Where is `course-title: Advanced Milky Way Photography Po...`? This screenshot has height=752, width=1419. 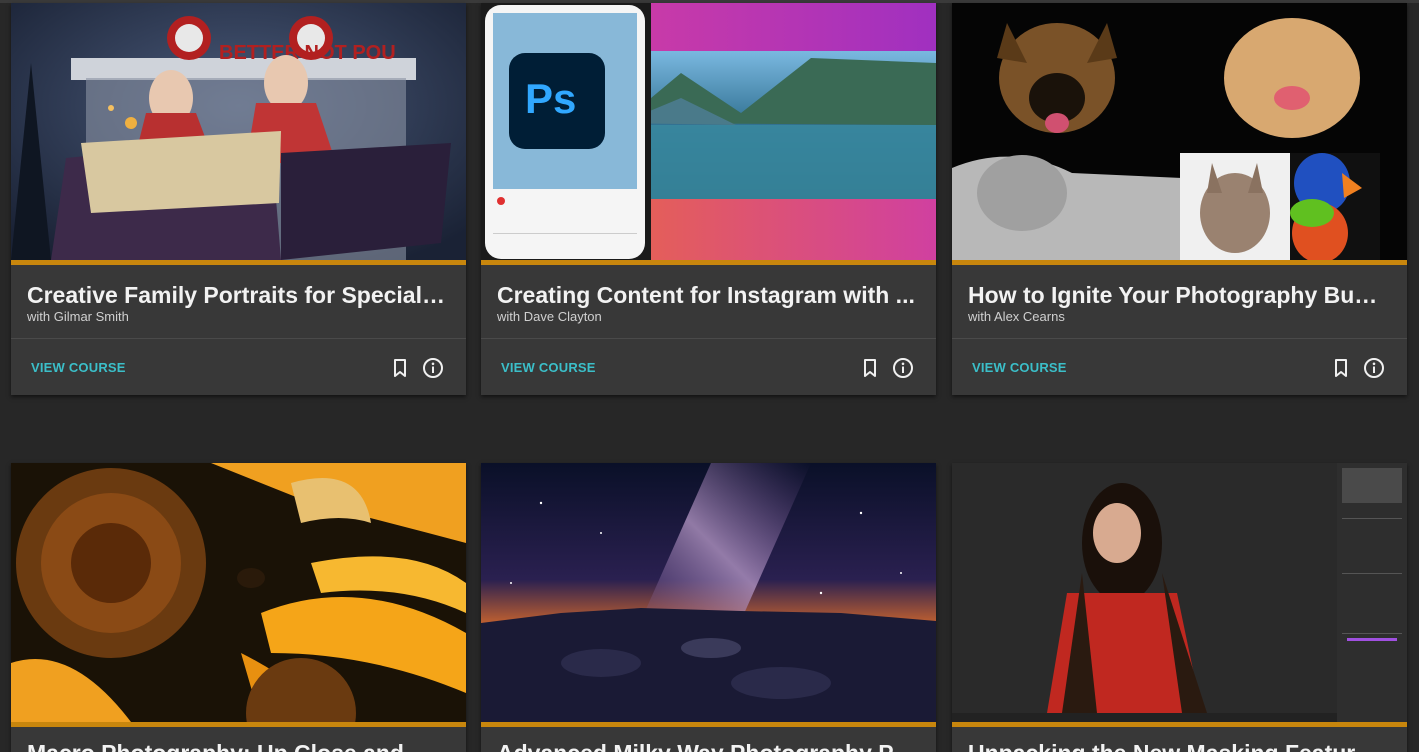
course-title: Advanced Milky Way Photography Po... is located at coordinates (707, 746).